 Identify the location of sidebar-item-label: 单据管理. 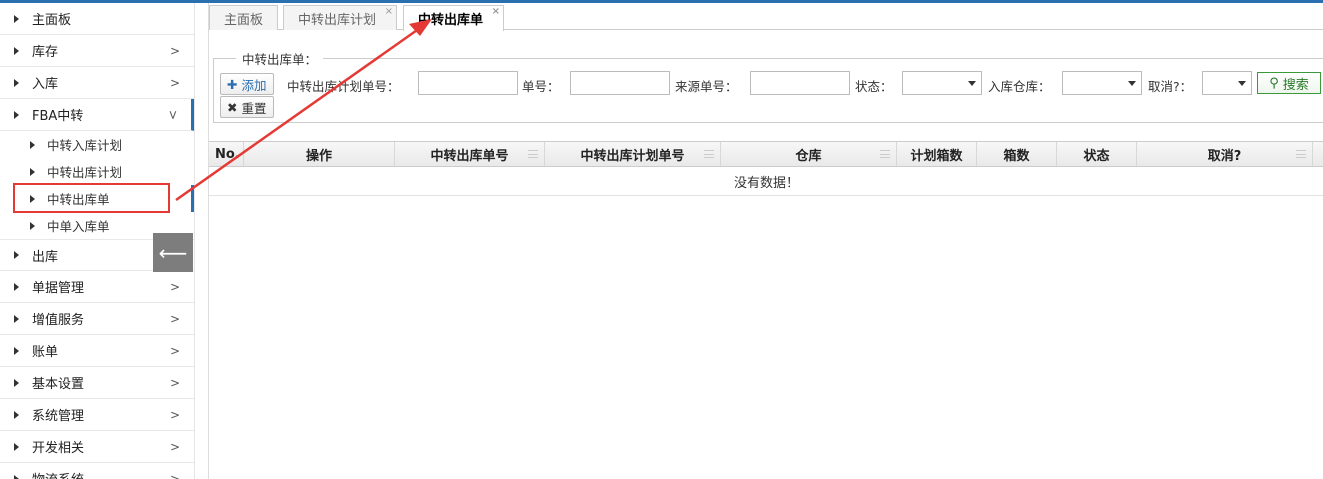
(58, 288).